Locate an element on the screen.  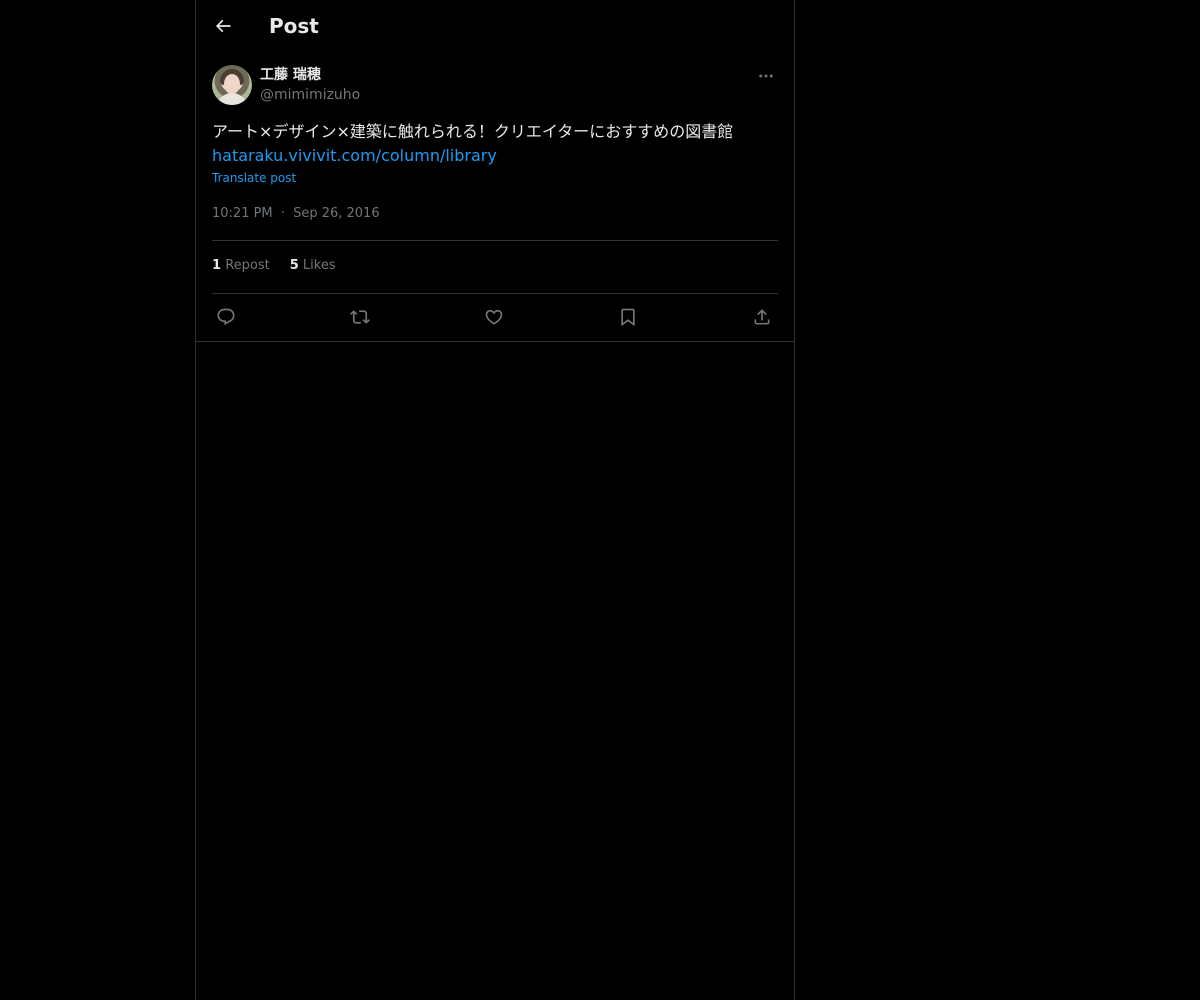
share-icon is located at coordinates (762, 317).